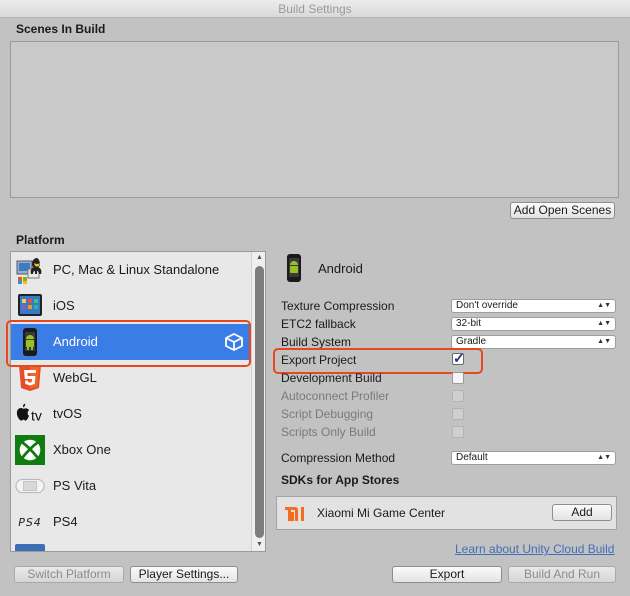  Describe the element at coordinates (131, 522) in the screenshot. I see `platform-item-ps4: PS4 PS4` at that location.